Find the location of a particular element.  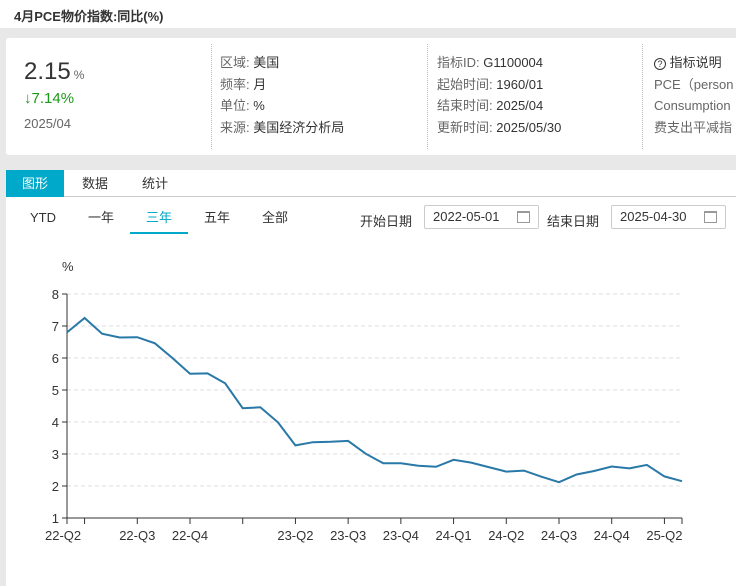

y-tick-label: 7 is located at coordinates (55, 326).